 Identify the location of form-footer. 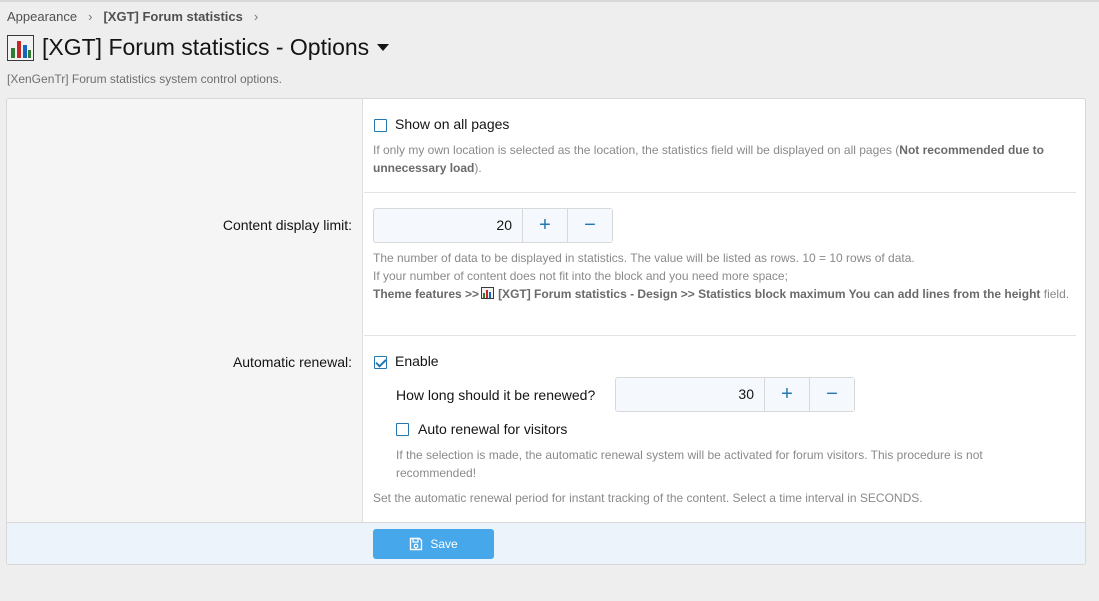
(546, 543).